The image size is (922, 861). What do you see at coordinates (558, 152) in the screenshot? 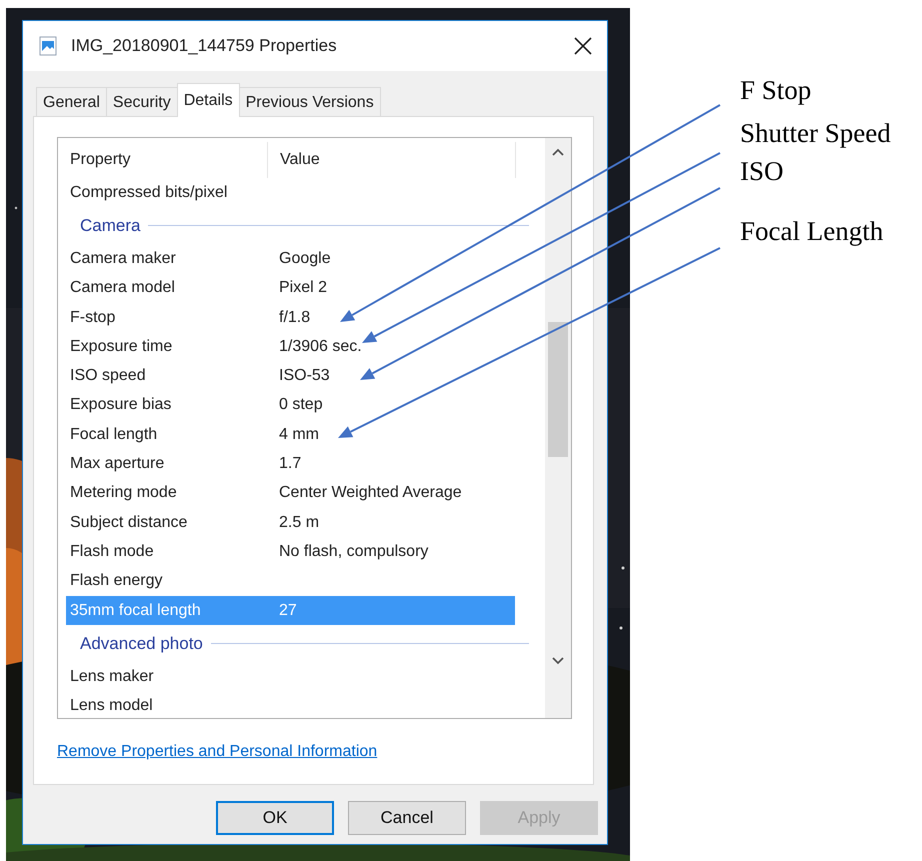
I see `scroll-up-icon` at bounding box center [558, 152].